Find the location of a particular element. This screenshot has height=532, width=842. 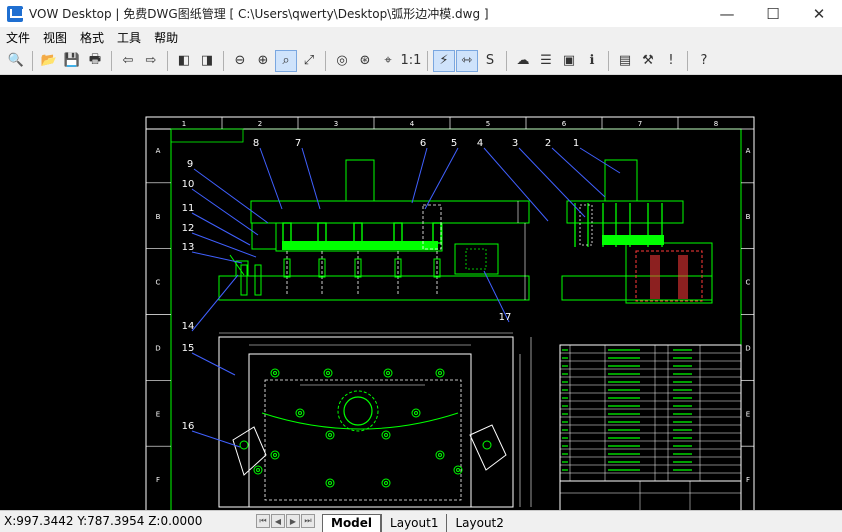

menu-view: 视图 is located at coordinates (55, 37).